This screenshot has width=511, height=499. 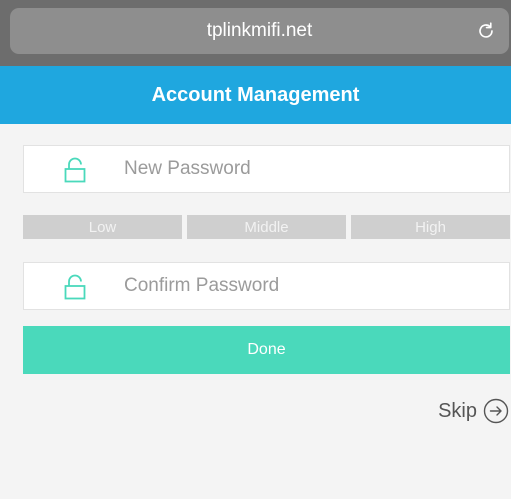 What do you see at coordinates (486, 31) in the screenshot?
I see `reload-icon` at bounding box center [486, 31].